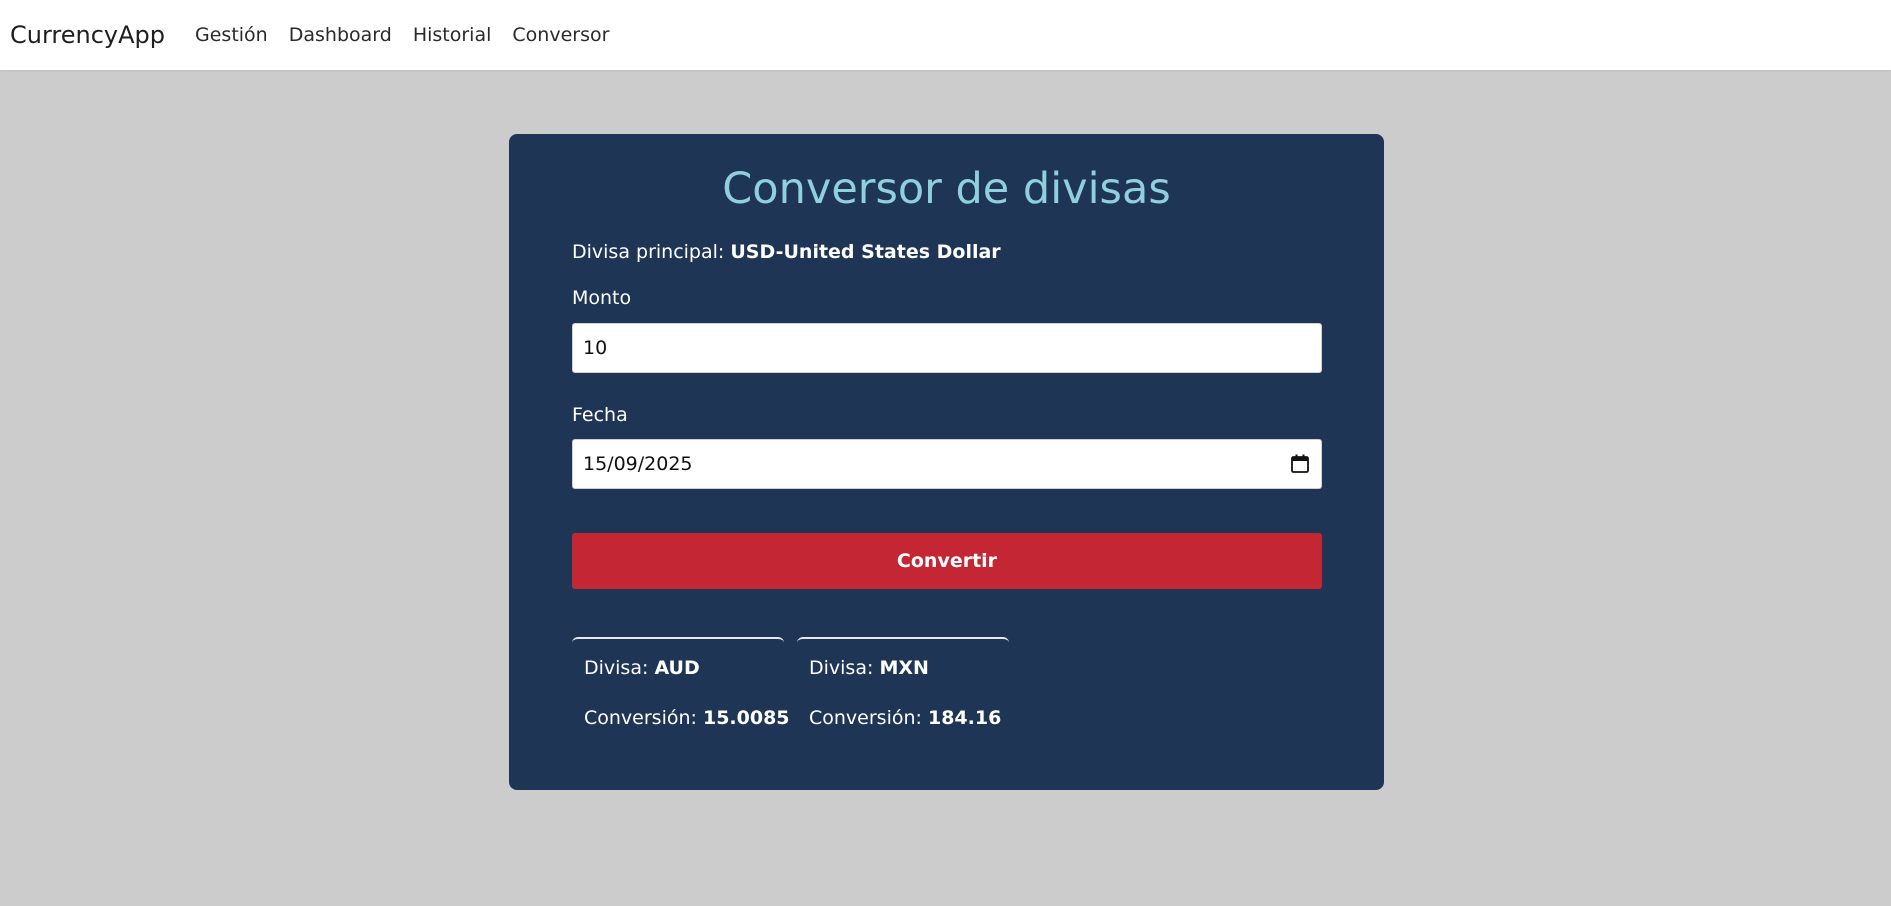 The height and width of the screenshot is (906, 1891). I want to click on result-conversion-line: Conversión: 15.0085, so click(687, 718).